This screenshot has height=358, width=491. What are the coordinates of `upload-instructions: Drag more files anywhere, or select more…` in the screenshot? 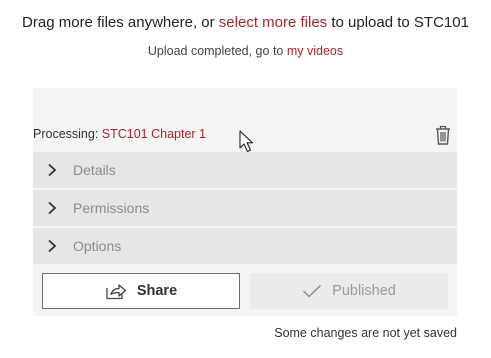 It's located at (245, 22).